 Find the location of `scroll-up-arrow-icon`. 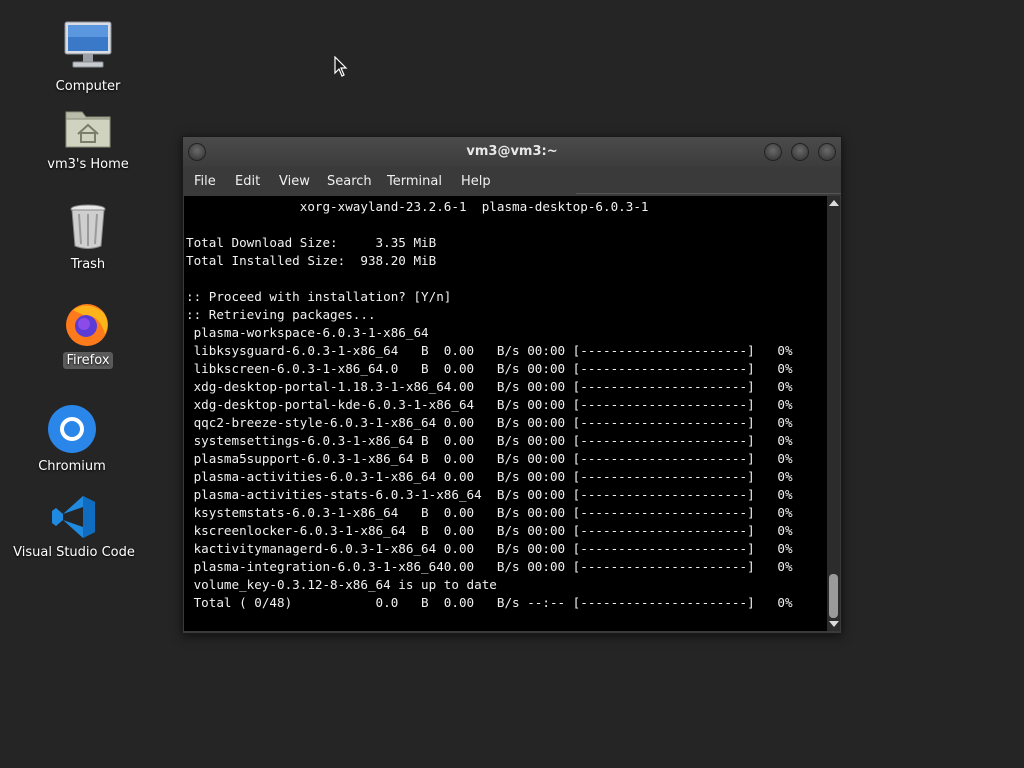

scroll-up-arrow-icon is located at coordinates (834, 203).